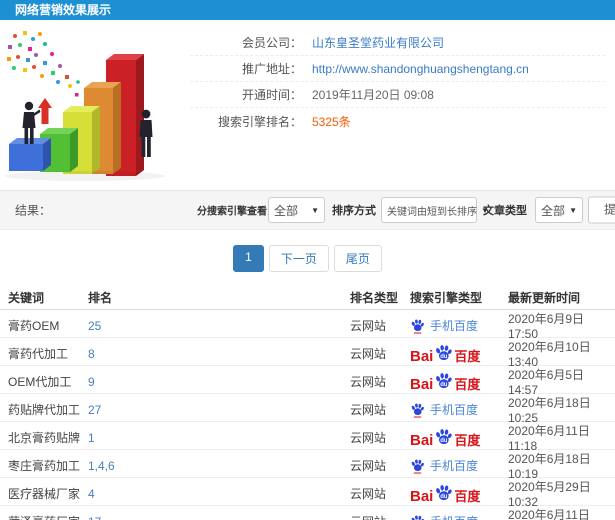 The image size is (615, 520). I want to click on updated-cell: 2020年6月18日 10:25, so click(549, 410).